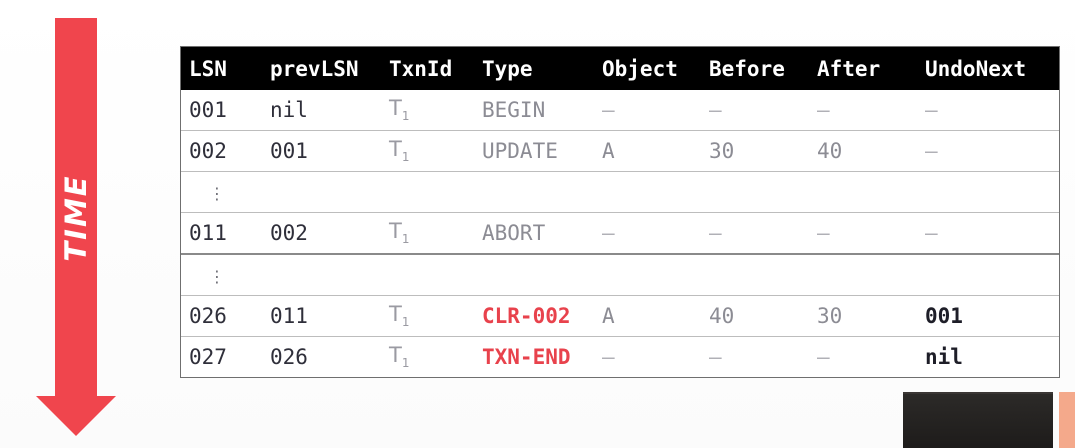 This screenshot has height=448, width=1075. What do you see at coordinates (976, 68) in the screenshot?
I see `header-undonext: UndoNext` at bounding box center [976, 68].